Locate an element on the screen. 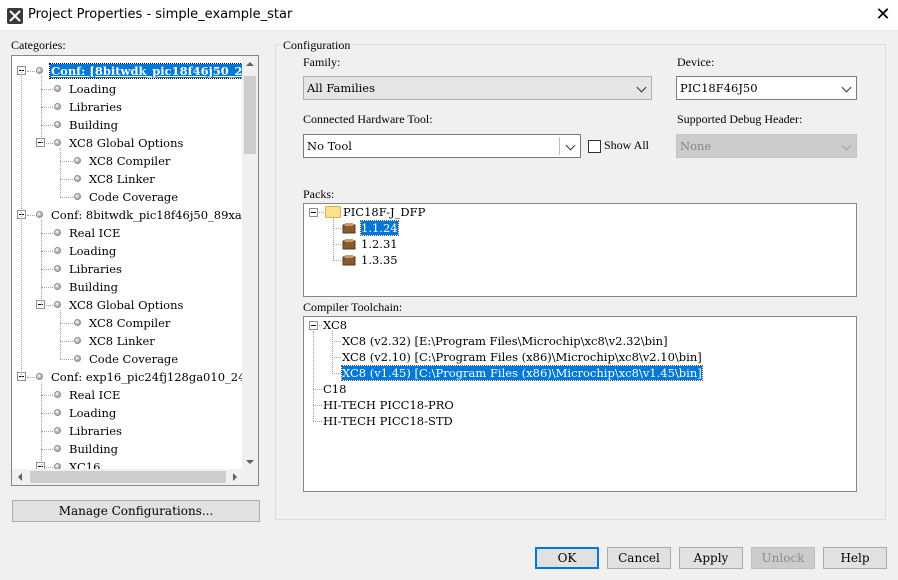  show-all-label: Show All is located at coordinates (626, 145).